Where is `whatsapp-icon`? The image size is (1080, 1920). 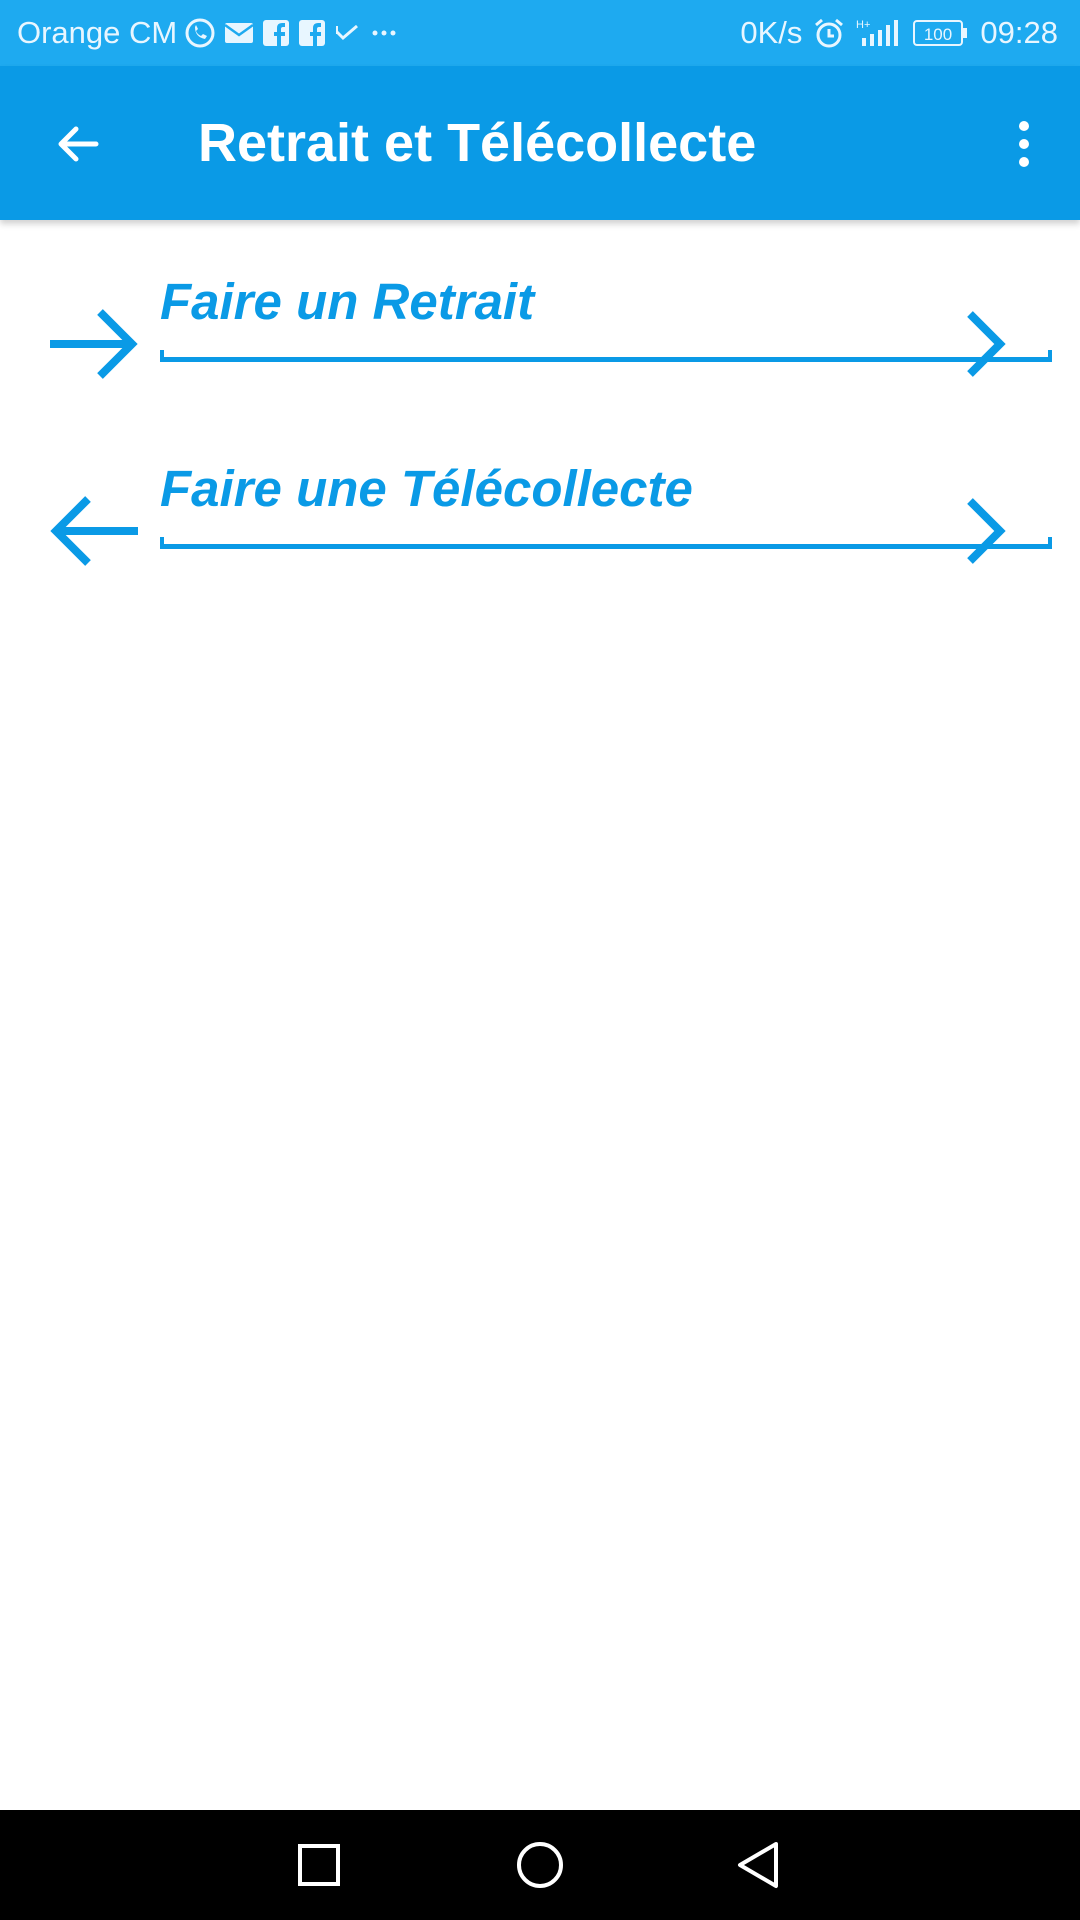 whatsapp-icon is located at coordinates (200, 33).